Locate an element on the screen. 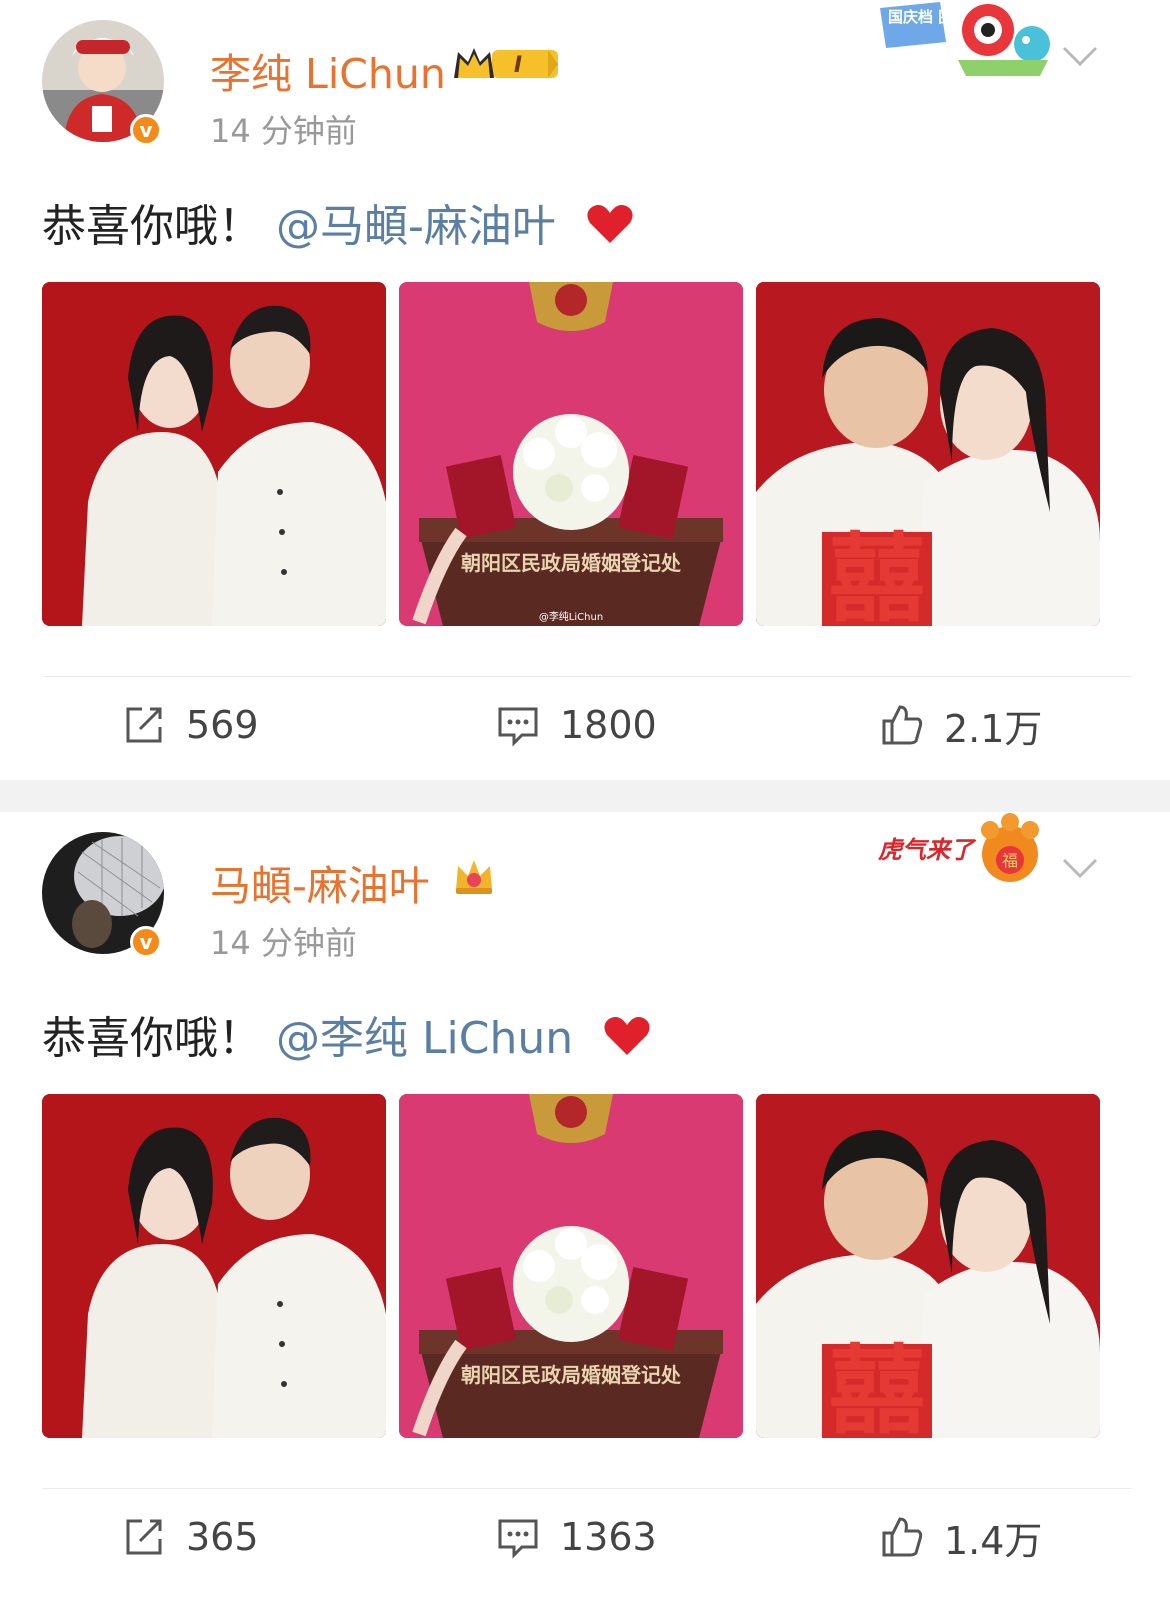  mention-link: @马頔-麻油叶 is located at coordinates (416, 226).